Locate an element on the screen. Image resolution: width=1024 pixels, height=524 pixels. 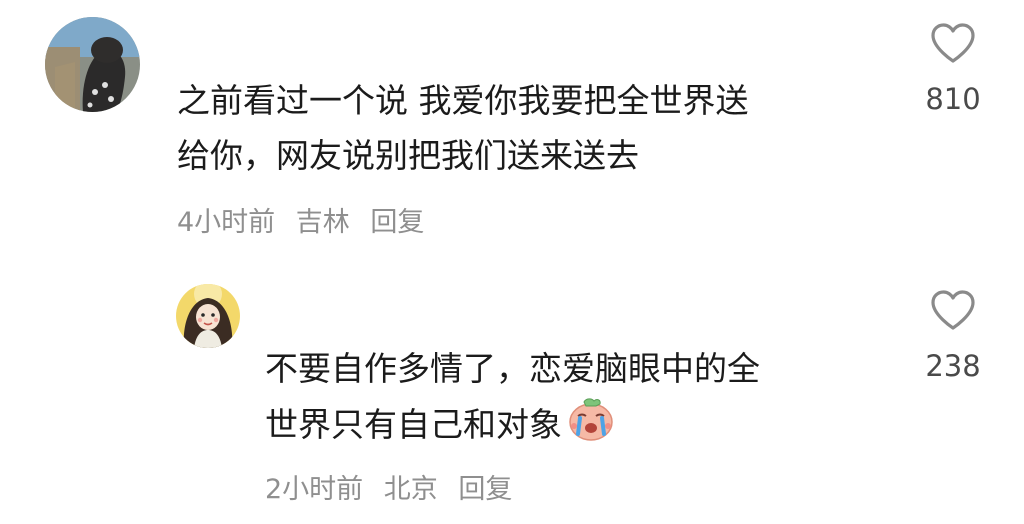
comment-time: 4小时前 is located at coordinates (226, 222).